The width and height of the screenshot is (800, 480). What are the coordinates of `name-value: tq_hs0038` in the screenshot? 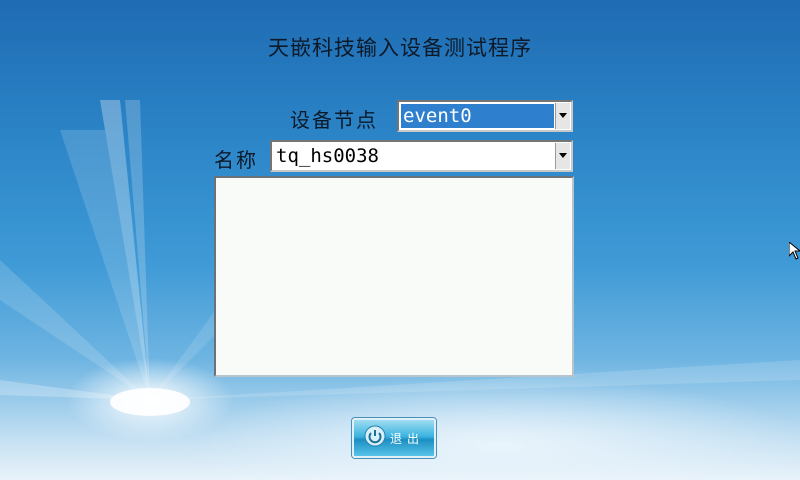 It's located at (327, 156).